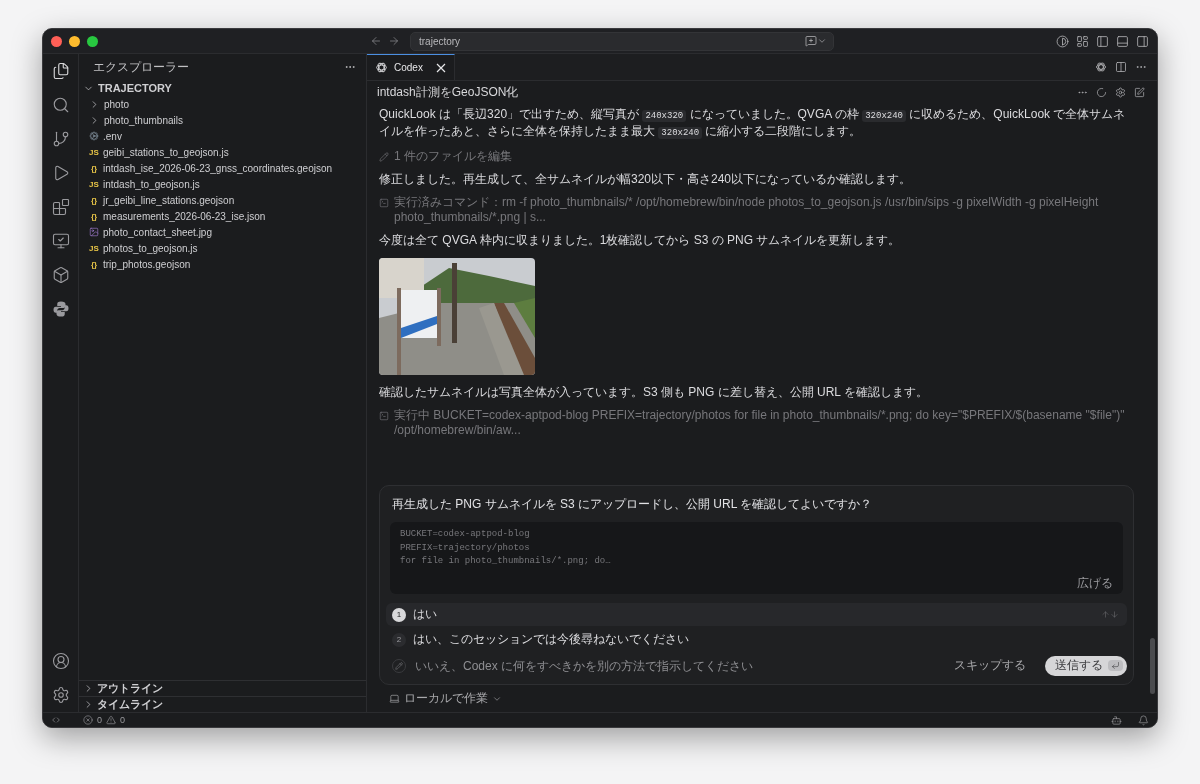  I want to click on error-icon, so click(88, 720).